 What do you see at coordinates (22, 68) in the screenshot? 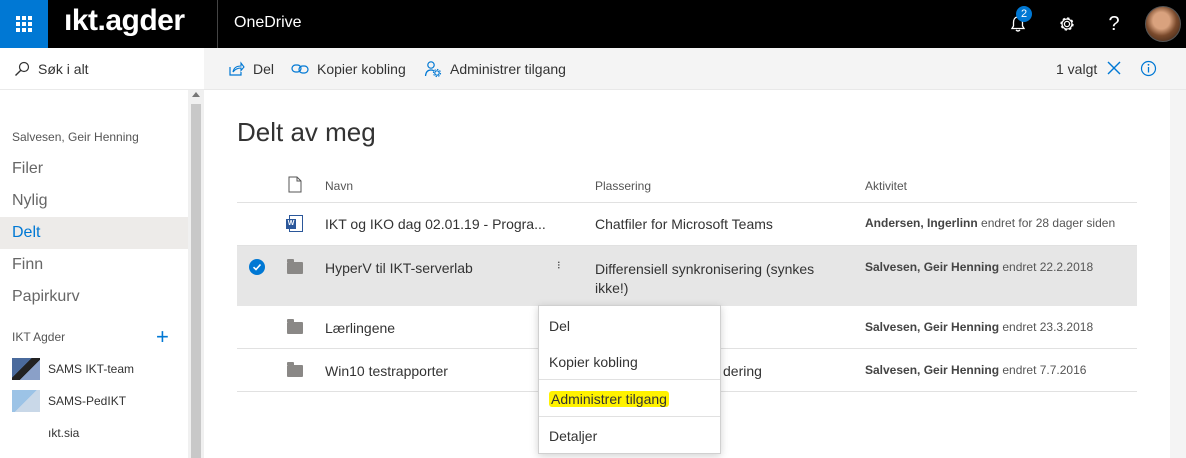
I see `search-icon` at bounding box center [22, 68].